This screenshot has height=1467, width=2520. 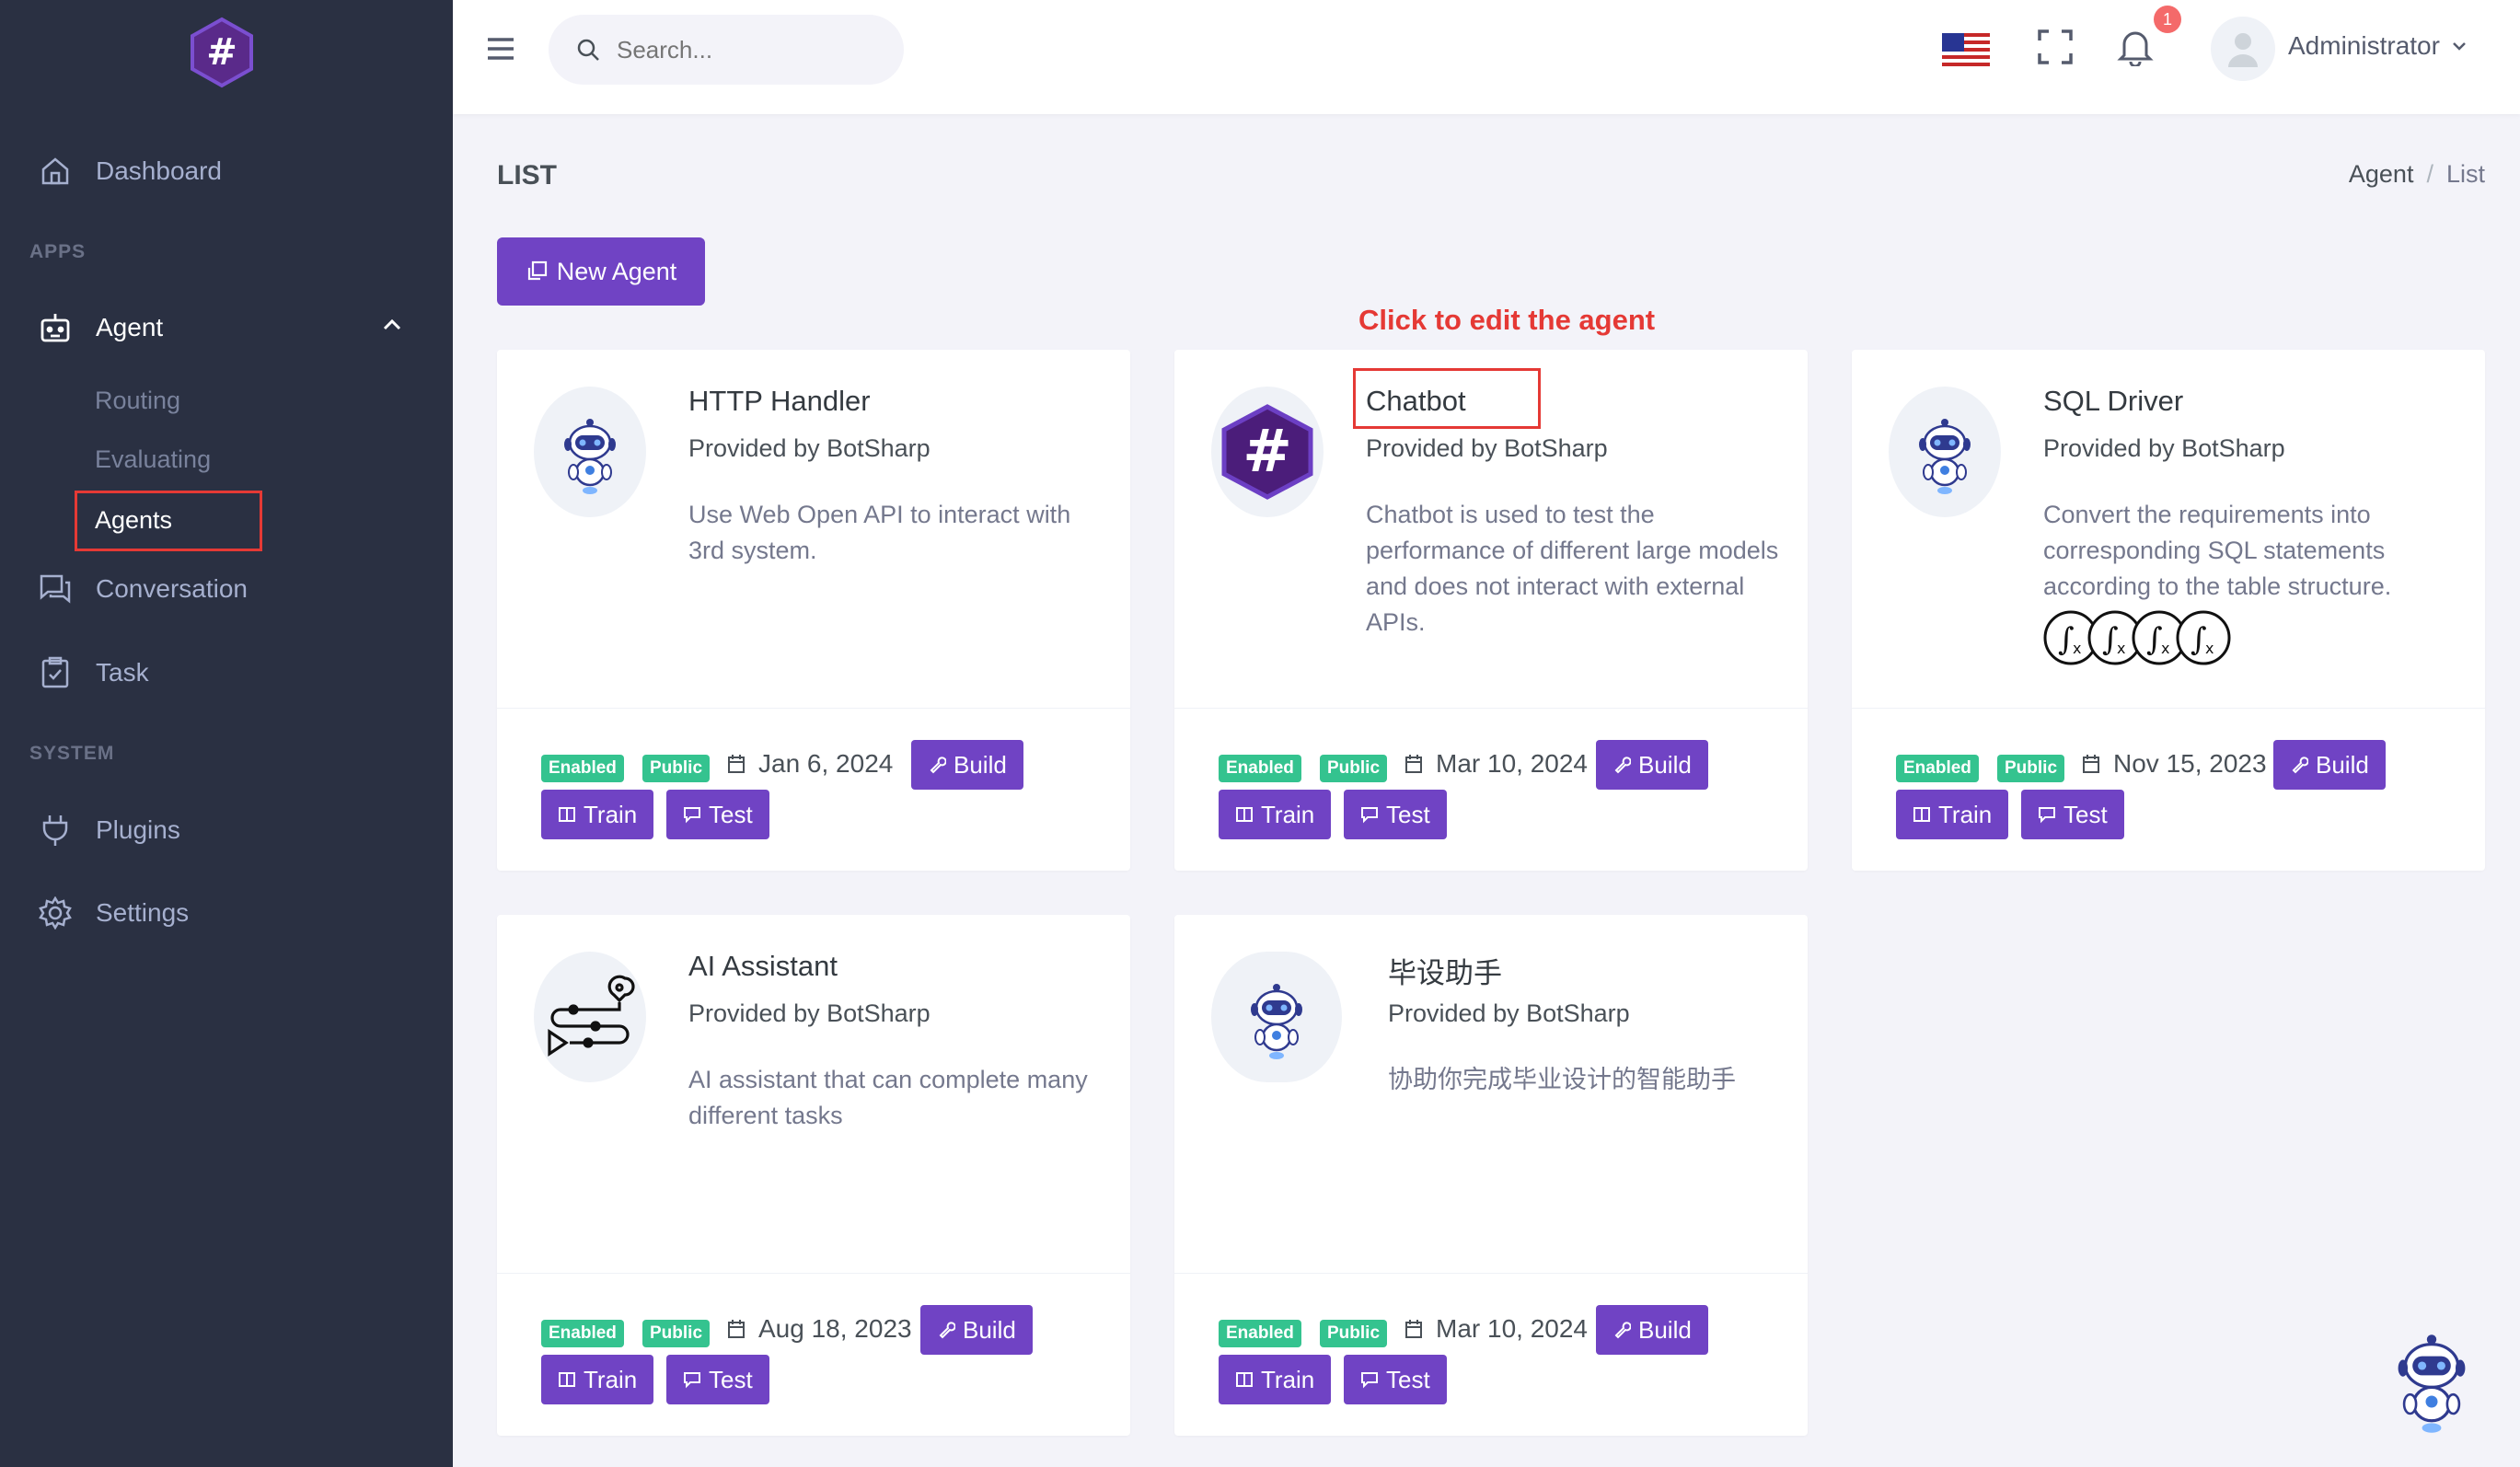 What do you see at coordinates (2459, 46) in the screenshot?
I see `chevron-down-icon` at bounding box center [2459, 46].